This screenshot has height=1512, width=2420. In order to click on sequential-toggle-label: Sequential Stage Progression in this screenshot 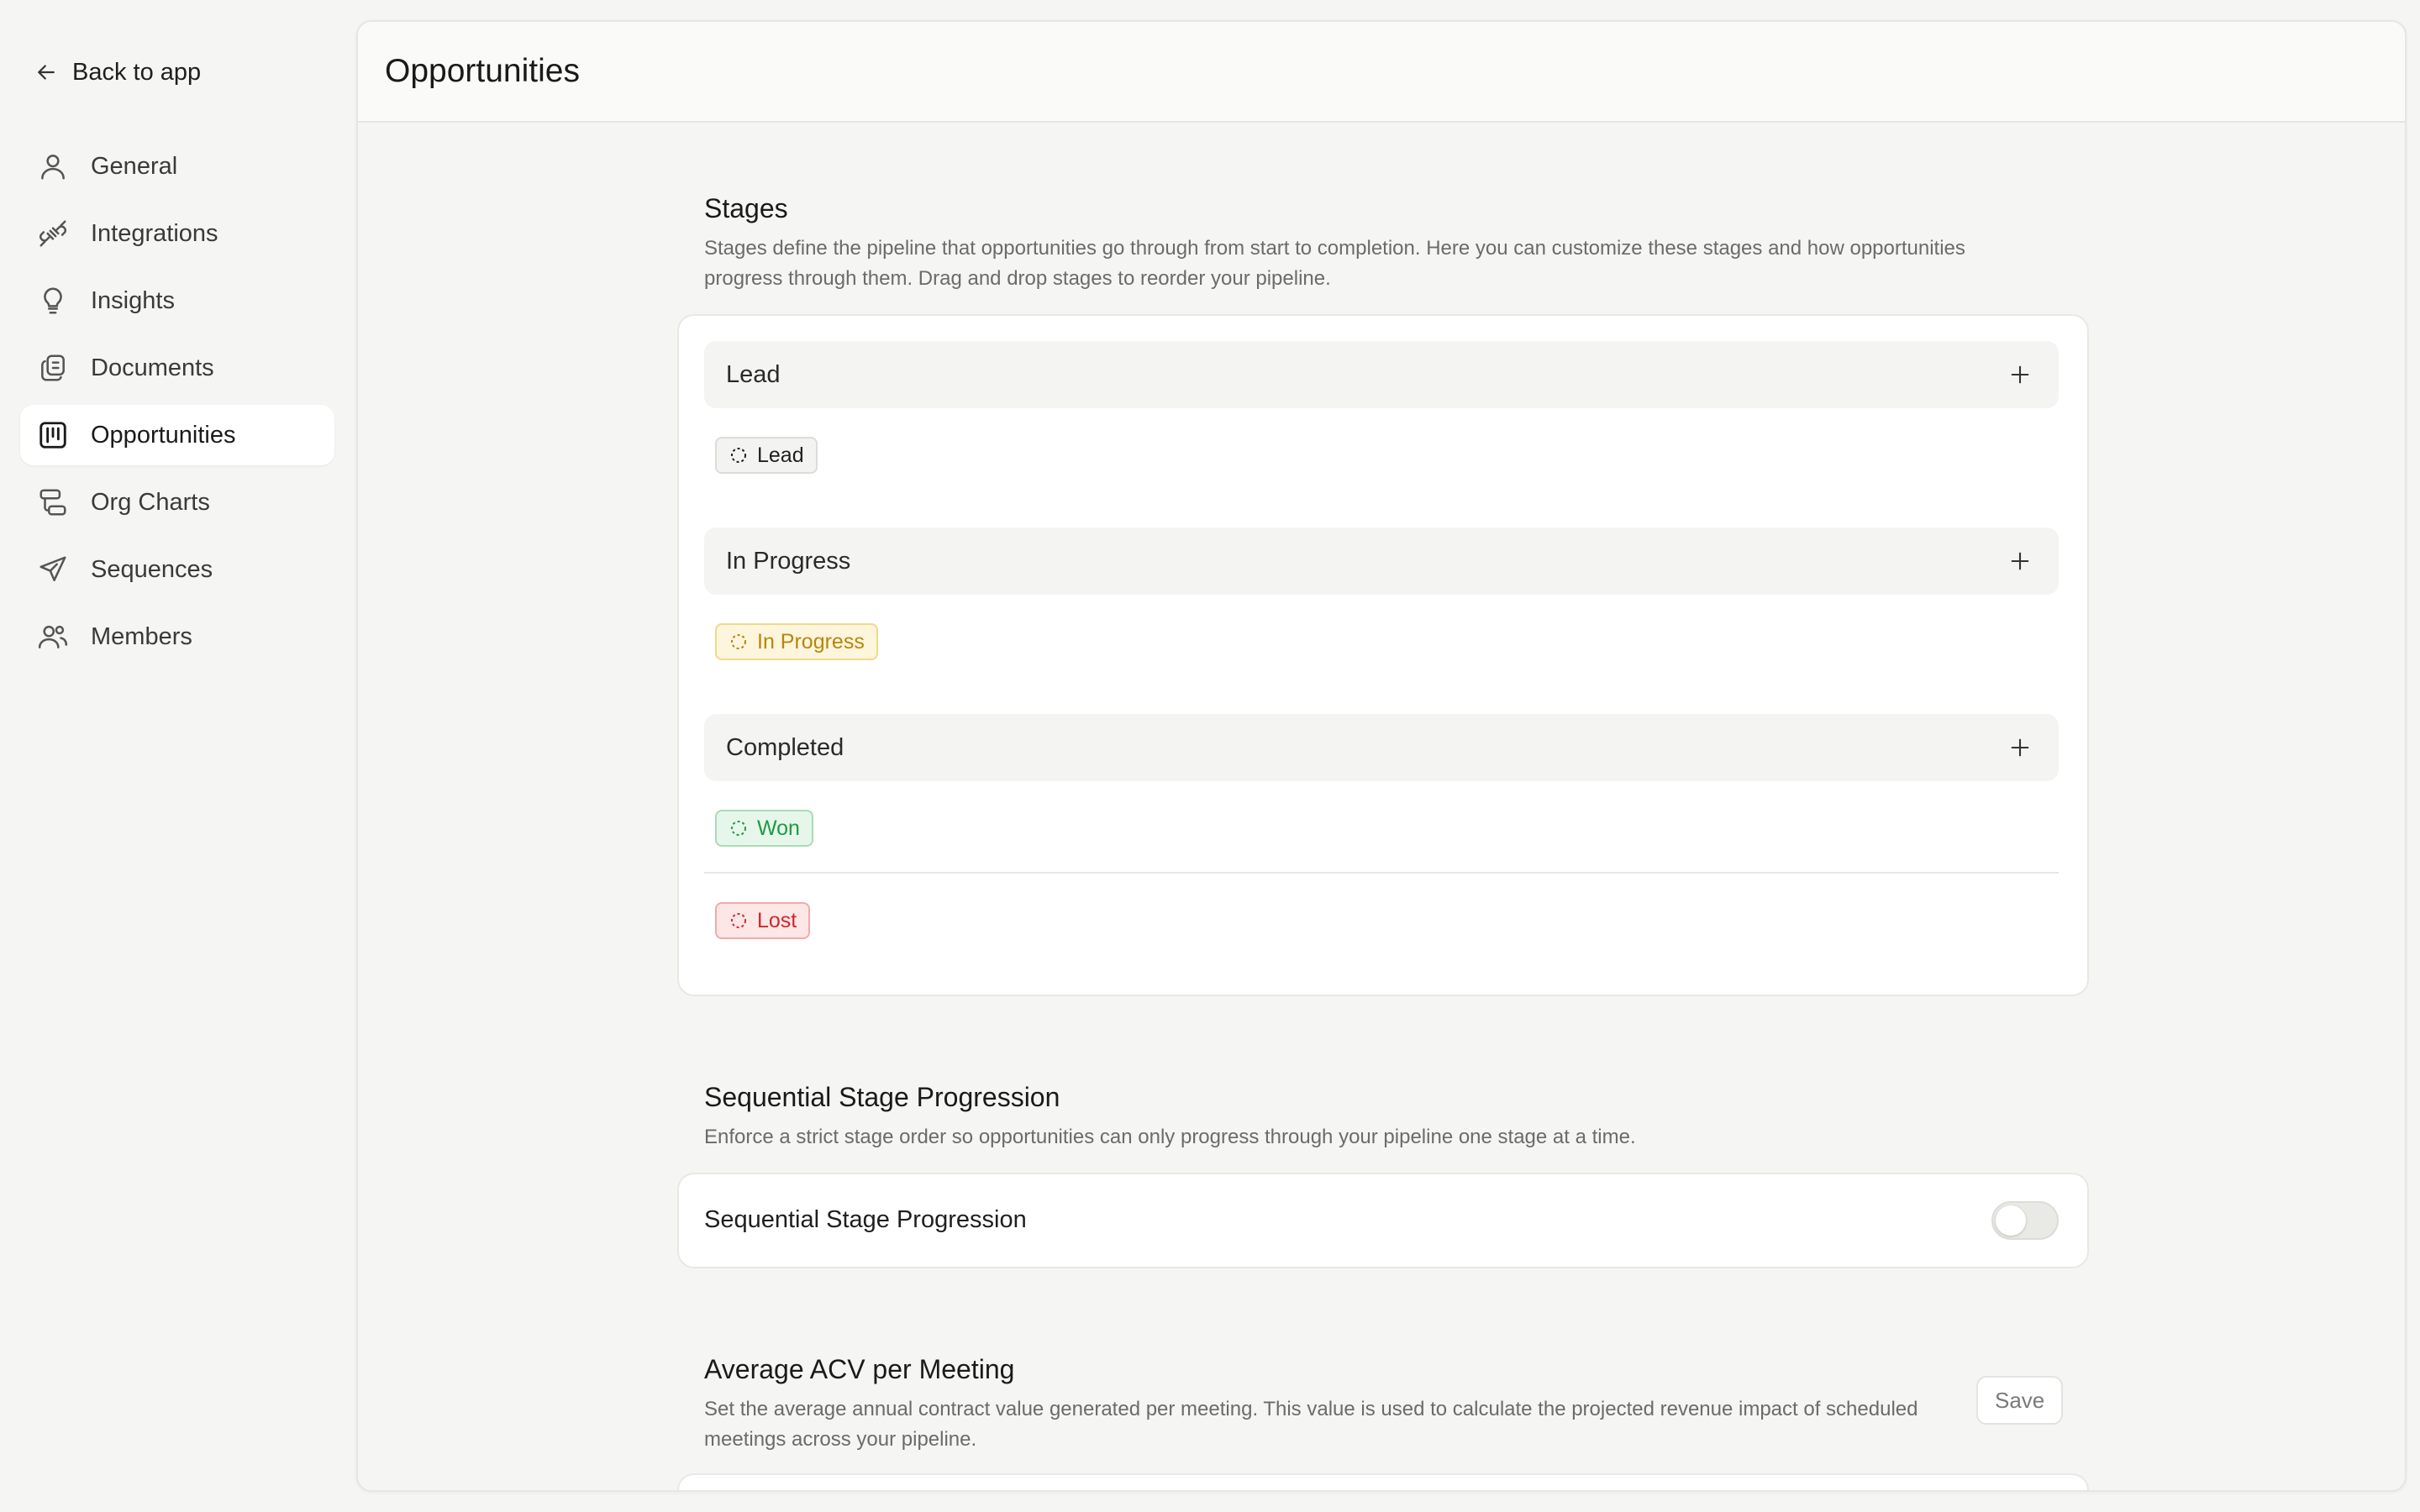, I will do `click(866, 1219)`.